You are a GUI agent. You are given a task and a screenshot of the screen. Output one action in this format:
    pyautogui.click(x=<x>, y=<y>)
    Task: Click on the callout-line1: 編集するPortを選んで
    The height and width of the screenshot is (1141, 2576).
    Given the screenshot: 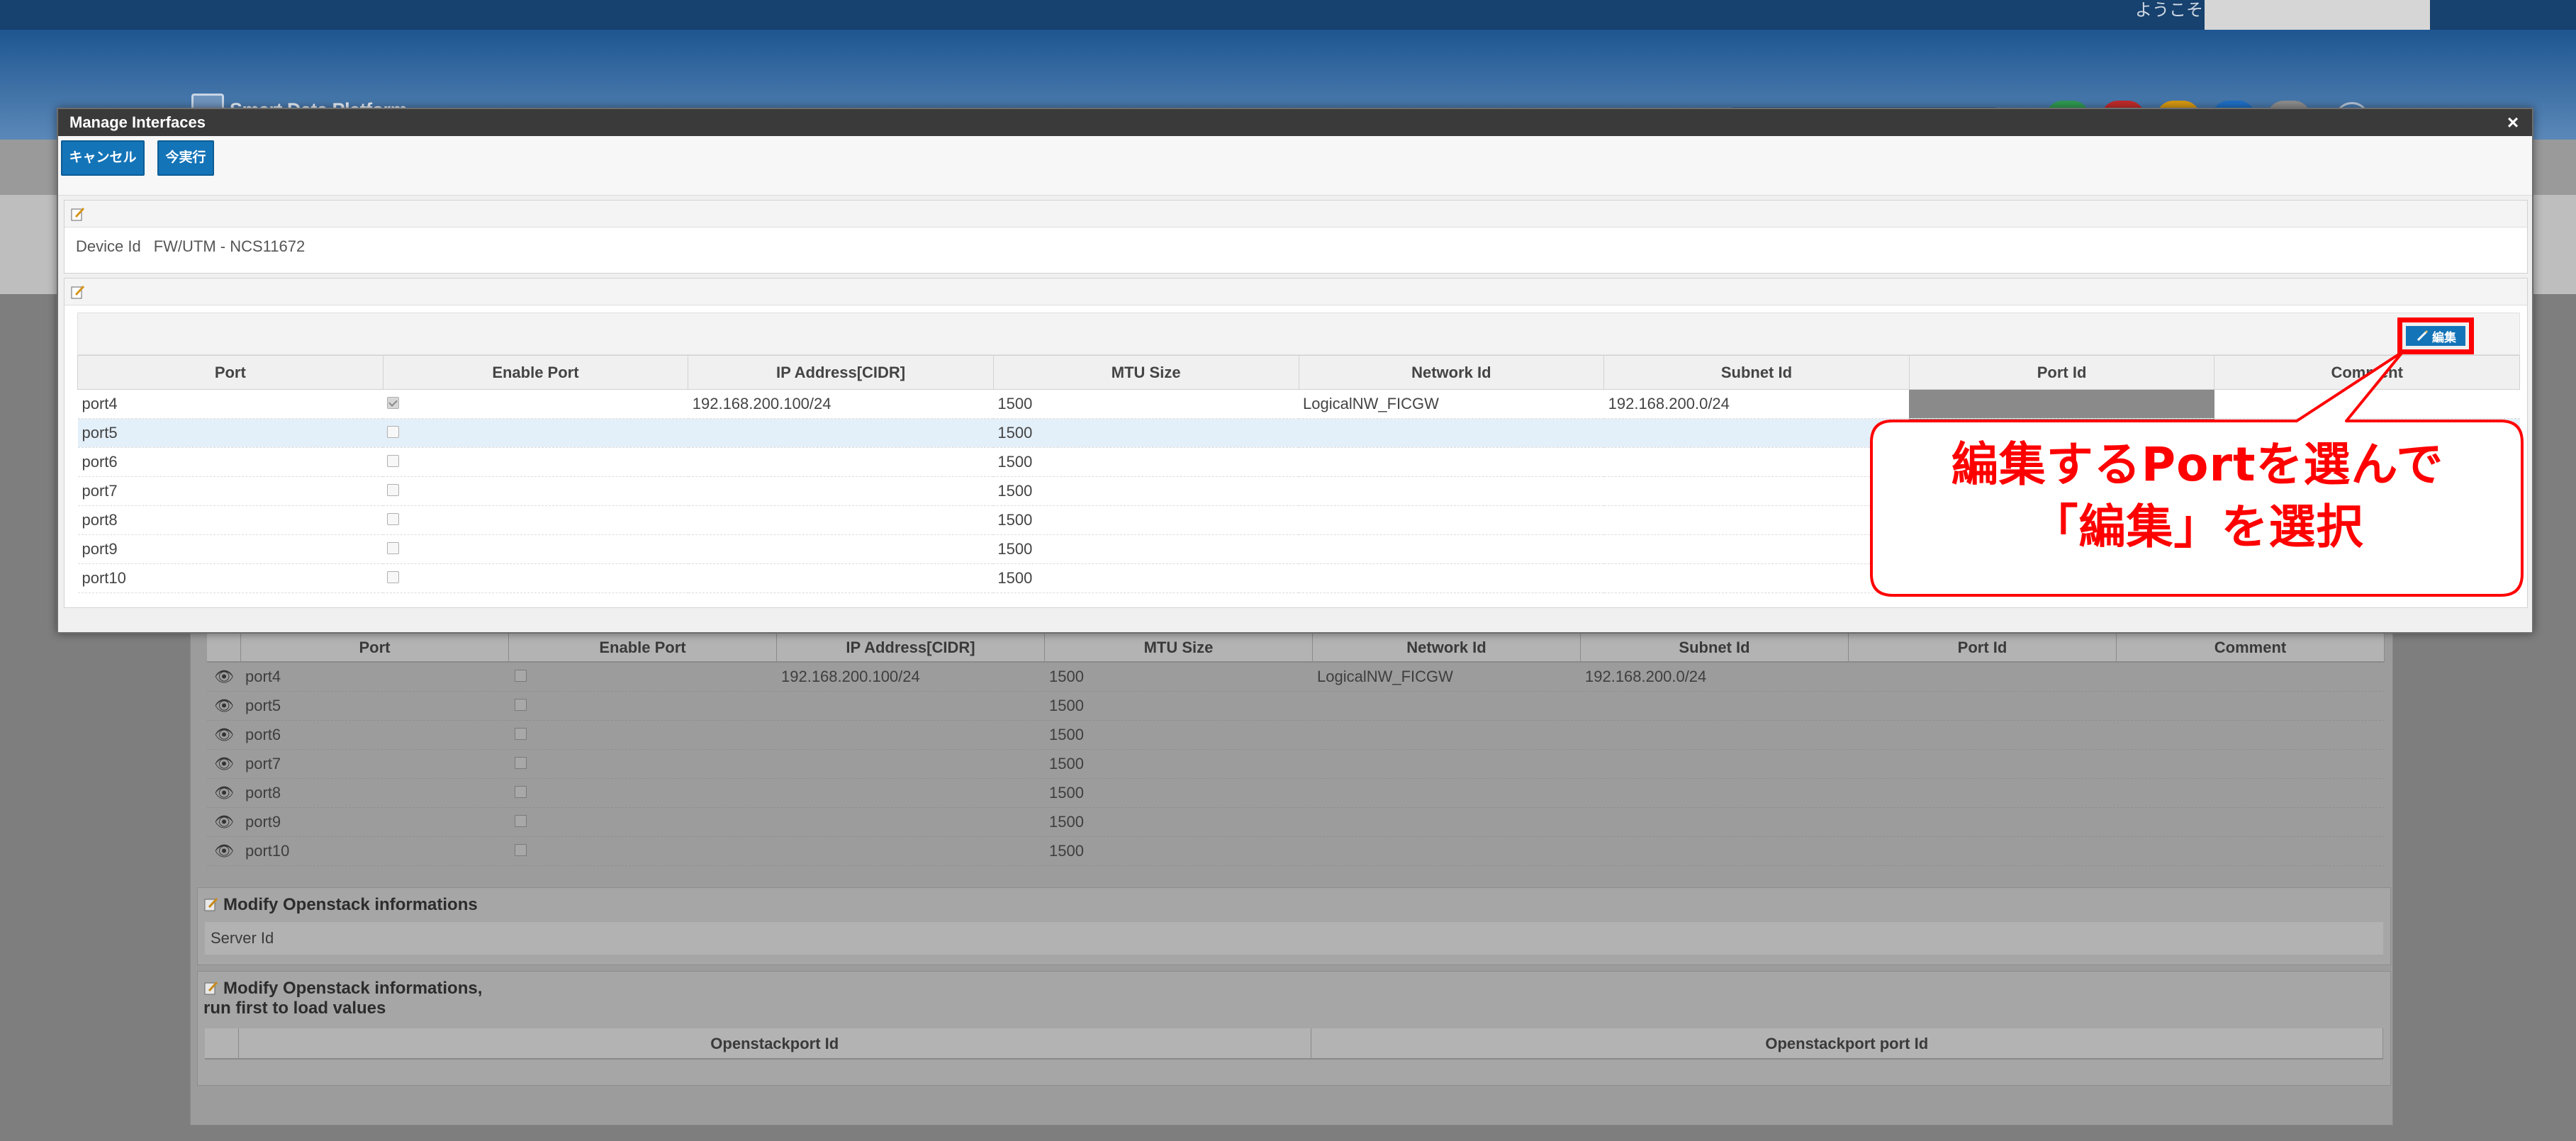 What is the action you would take?
    pyautogui.click(x=2197, y=464)
    